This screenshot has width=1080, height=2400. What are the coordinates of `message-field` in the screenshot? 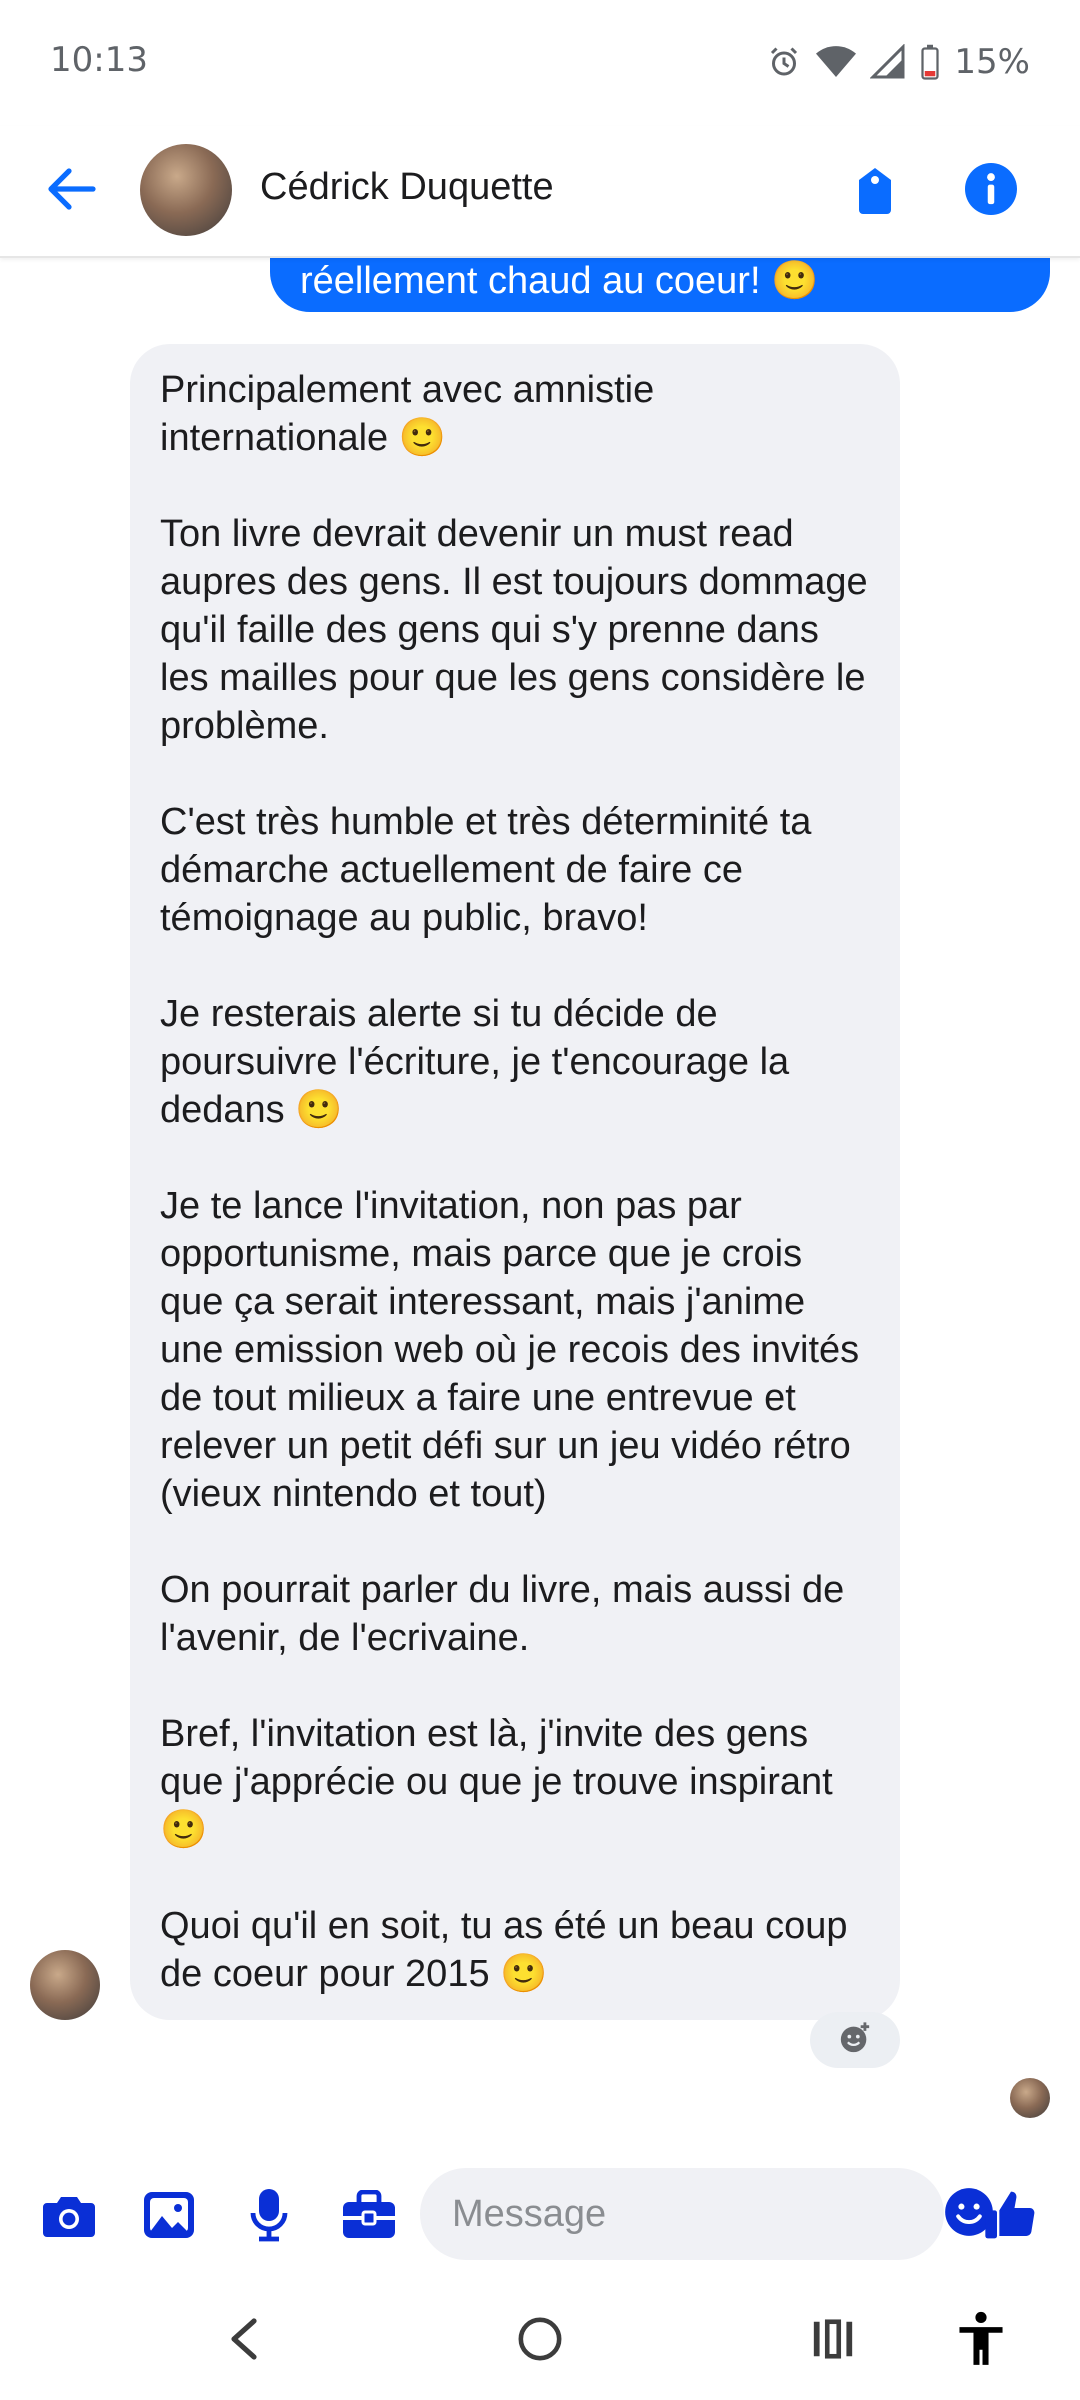 It's located at (706, 2214).